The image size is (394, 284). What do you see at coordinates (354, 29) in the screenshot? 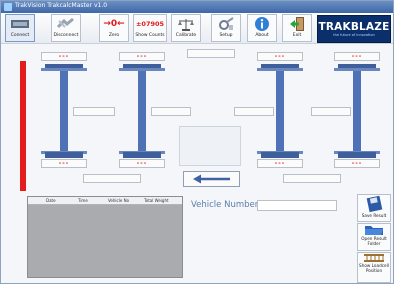
I see `trakblaze-logo: TRAKBLAZE the future of innovation` at bounding box center [354, 29].